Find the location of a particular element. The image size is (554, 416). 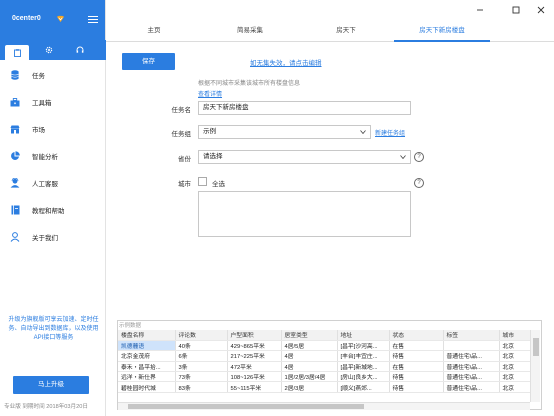

clipboard-icon is located at coordinates (17, 52).